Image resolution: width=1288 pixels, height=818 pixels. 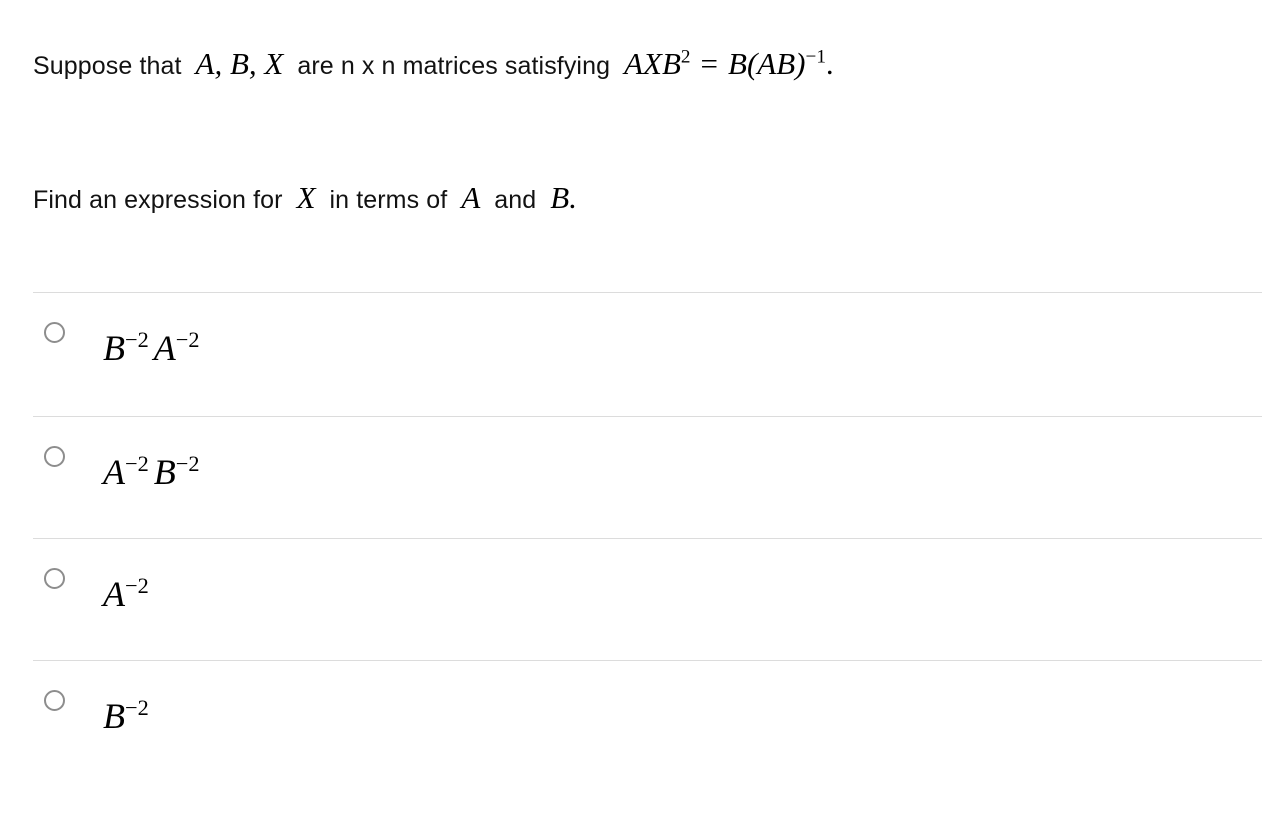 What do you see at coordinates (563, 197) in the screenshot?
I see `stem-math-b: B.` at bounding box center [563, 197].